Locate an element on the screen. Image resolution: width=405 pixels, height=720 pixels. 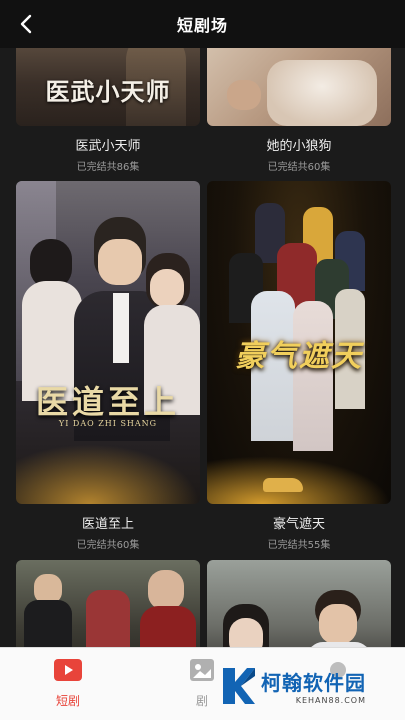
drama-title: 医道至上 is located at coordinates (107, 524).